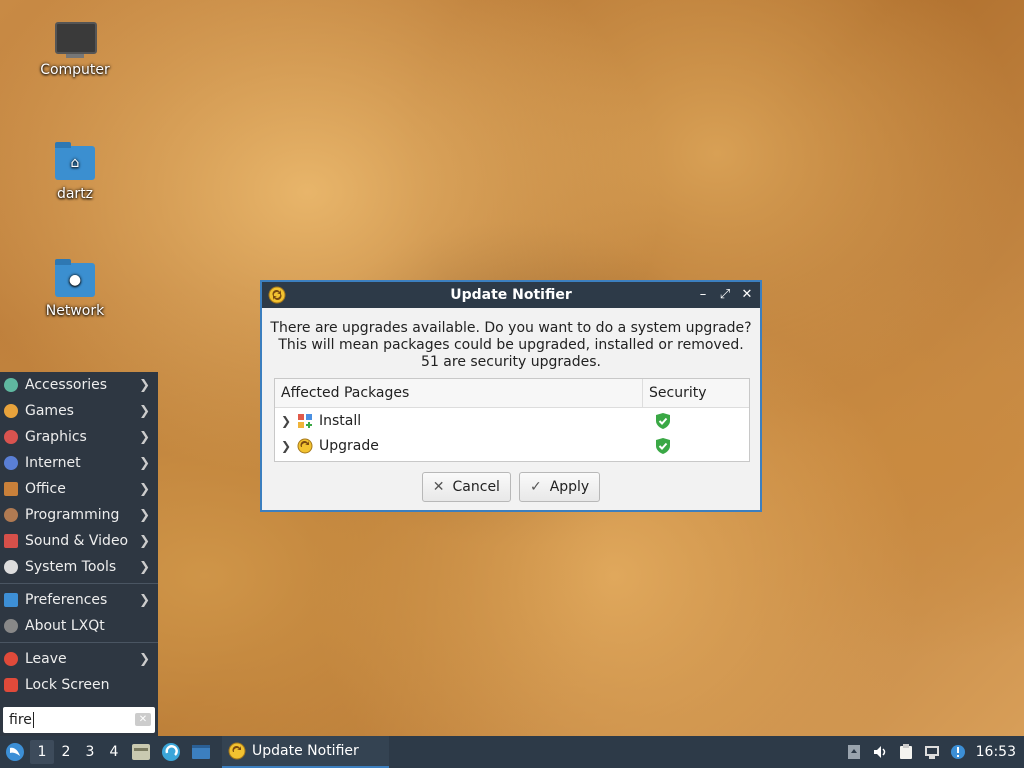 The height and width of the screenshot is (768, 1024). I want to click on cancel-icon: ✕, so click(438, 487).